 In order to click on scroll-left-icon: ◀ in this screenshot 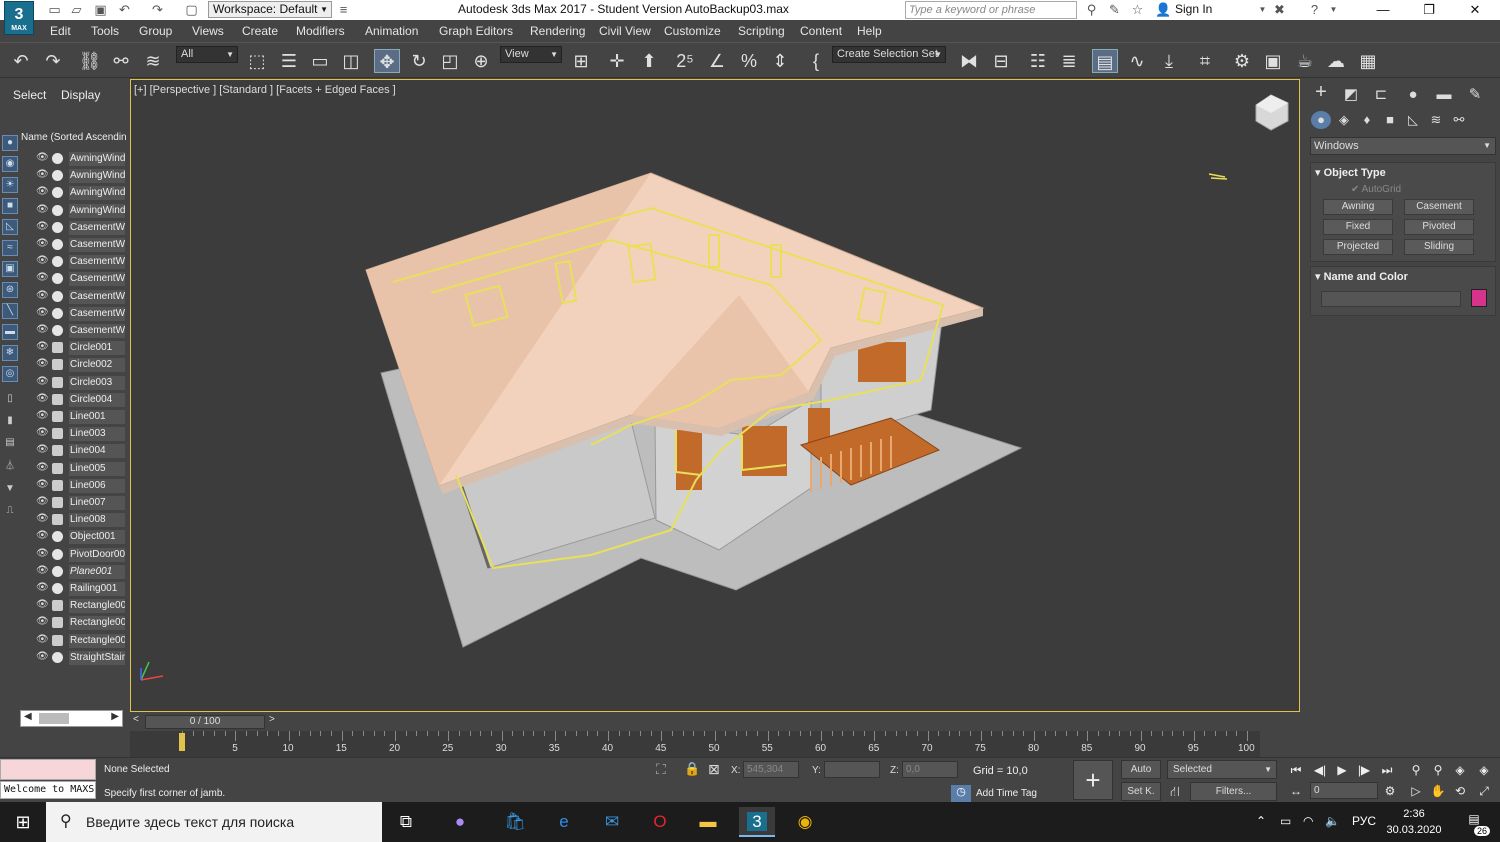, I will do `click(28, 716)`.